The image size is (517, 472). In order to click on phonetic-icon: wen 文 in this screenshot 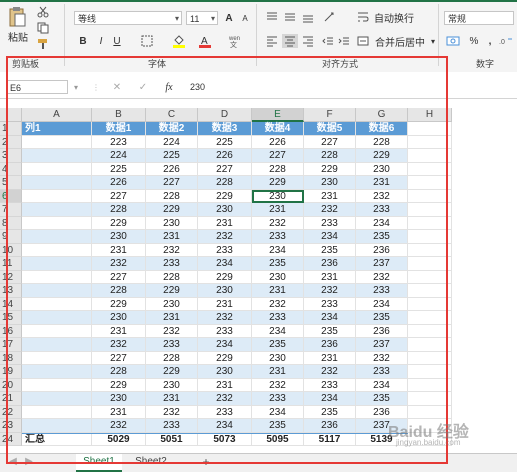, I will do `click(235, 41)`.